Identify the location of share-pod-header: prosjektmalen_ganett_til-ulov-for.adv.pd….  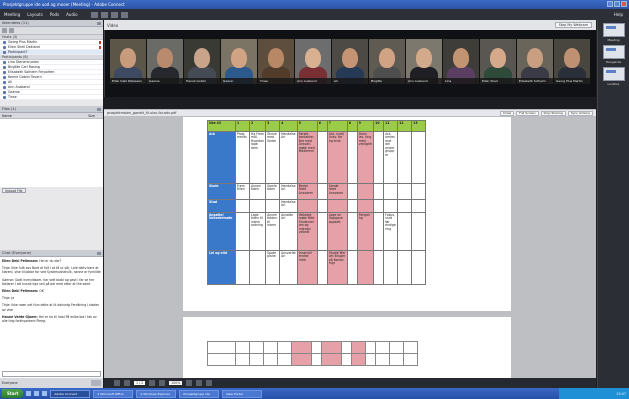
(350, 113).